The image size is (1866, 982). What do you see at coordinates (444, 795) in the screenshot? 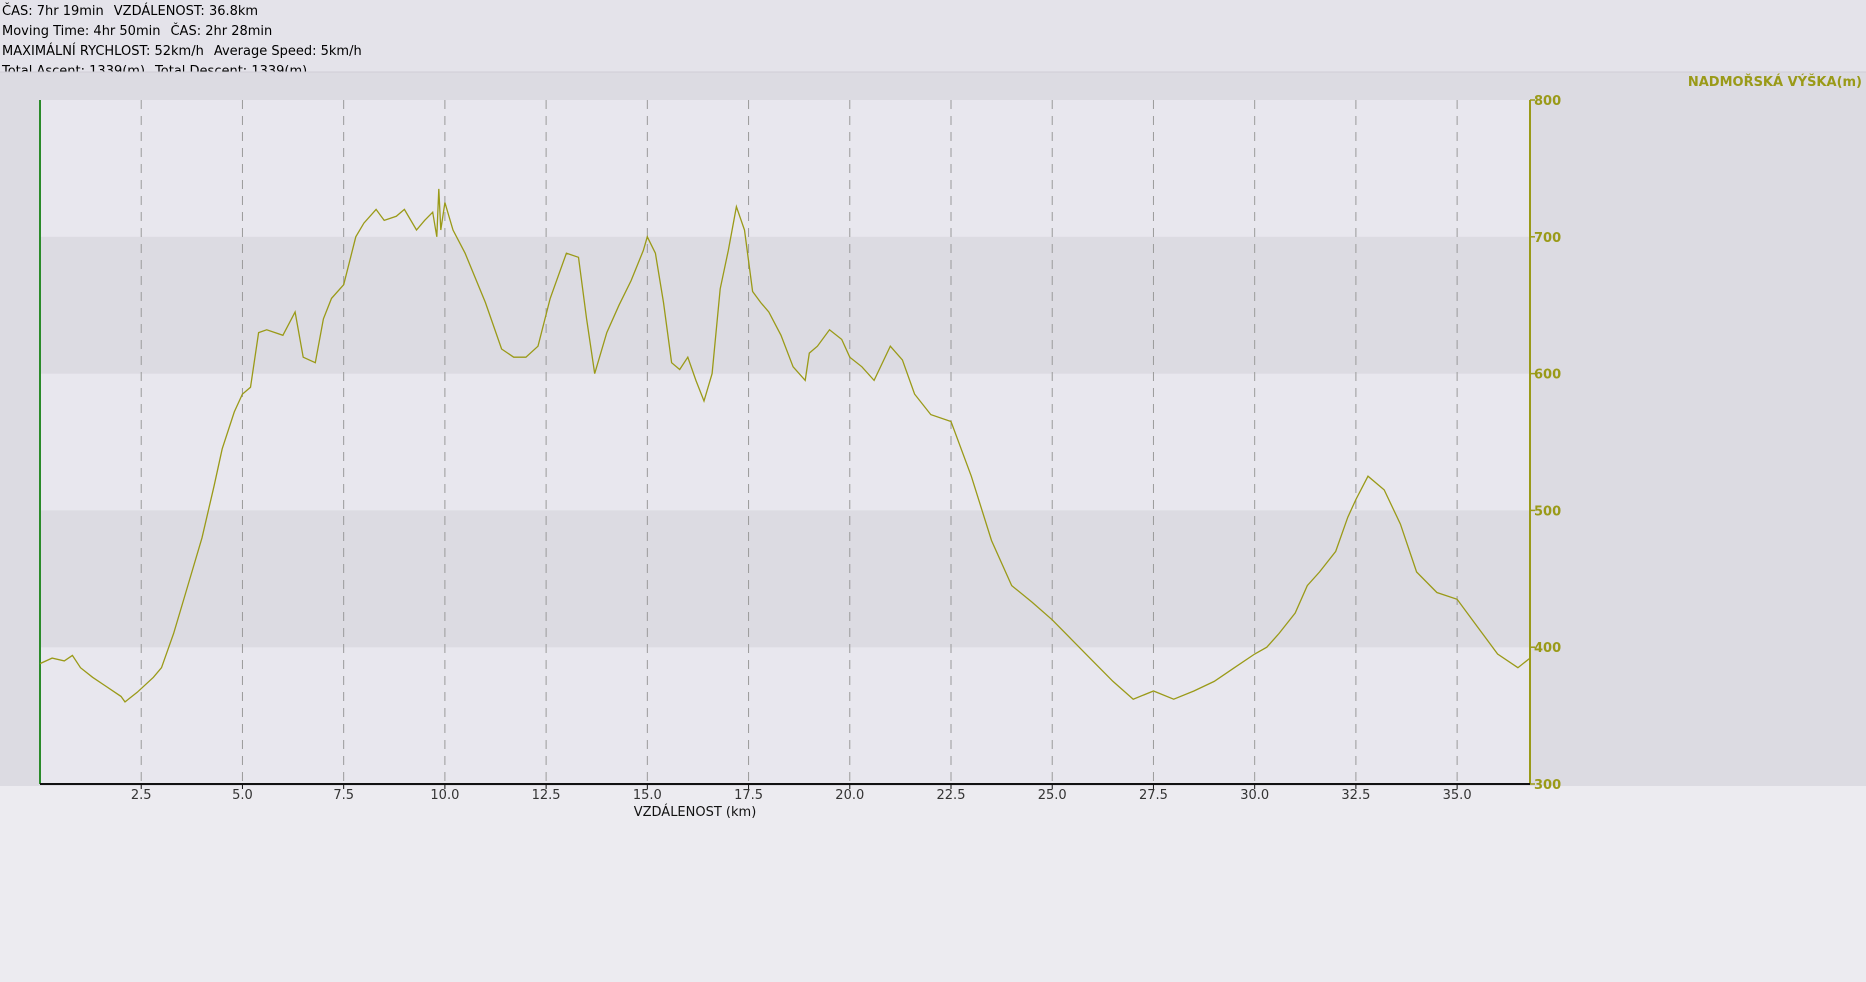
I see `x-tick-label: 10.0` at bounding box center [444, 795].